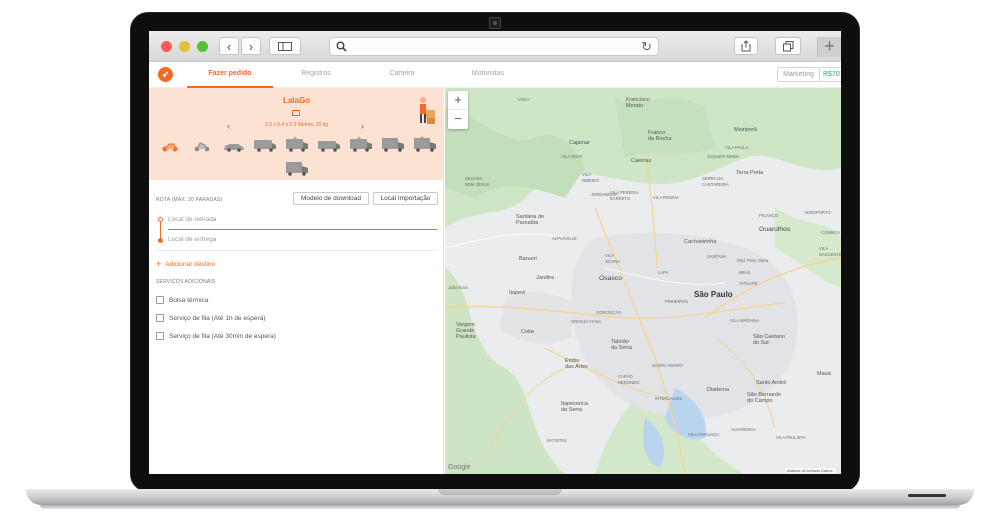  Describe the element at coordinates (715, 181) in the screenshot. I see `map-place-label: SERRA DA CANTAREIRA` at that location.